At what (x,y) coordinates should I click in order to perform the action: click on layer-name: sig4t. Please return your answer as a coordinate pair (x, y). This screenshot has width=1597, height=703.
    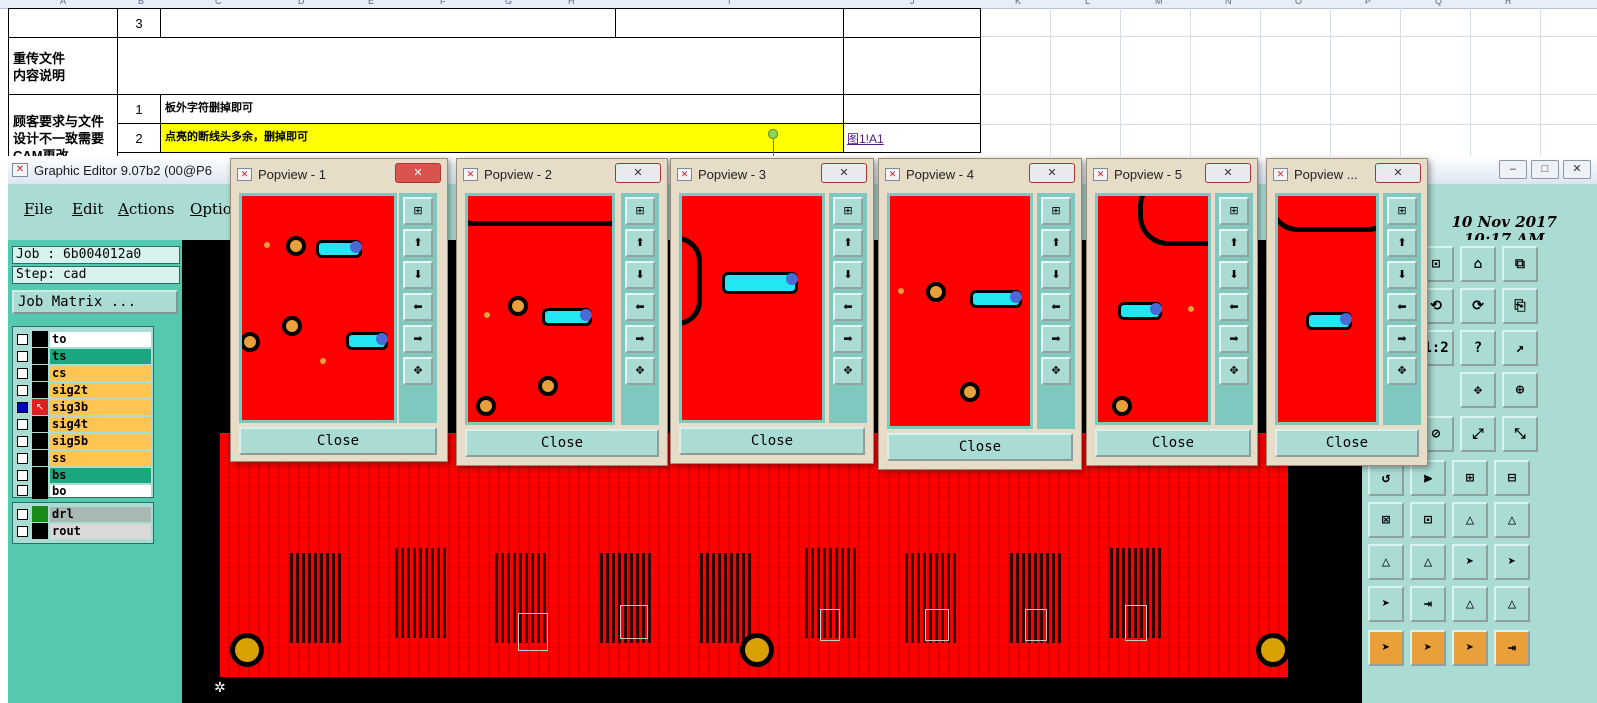
    Looking at the image, I should click on (100, 424).